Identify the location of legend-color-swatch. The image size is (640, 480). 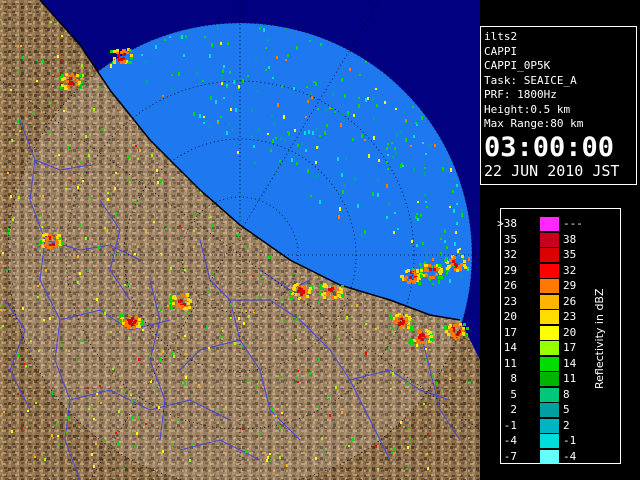
(549, 441).